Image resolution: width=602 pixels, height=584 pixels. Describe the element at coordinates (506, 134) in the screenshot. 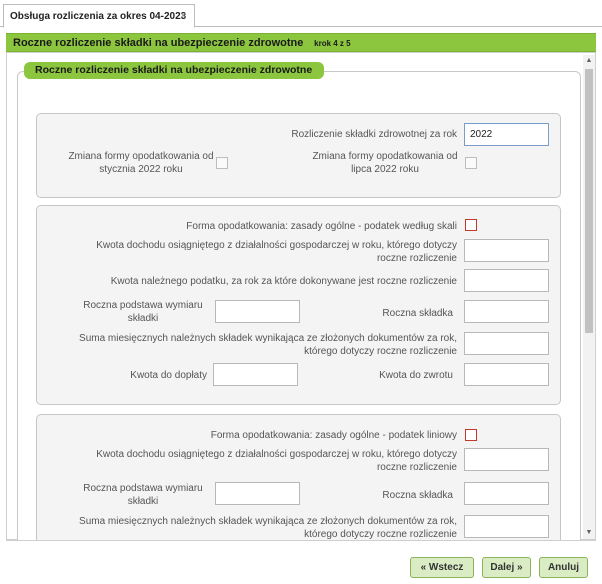

I see `year-input: 2022` at that location.